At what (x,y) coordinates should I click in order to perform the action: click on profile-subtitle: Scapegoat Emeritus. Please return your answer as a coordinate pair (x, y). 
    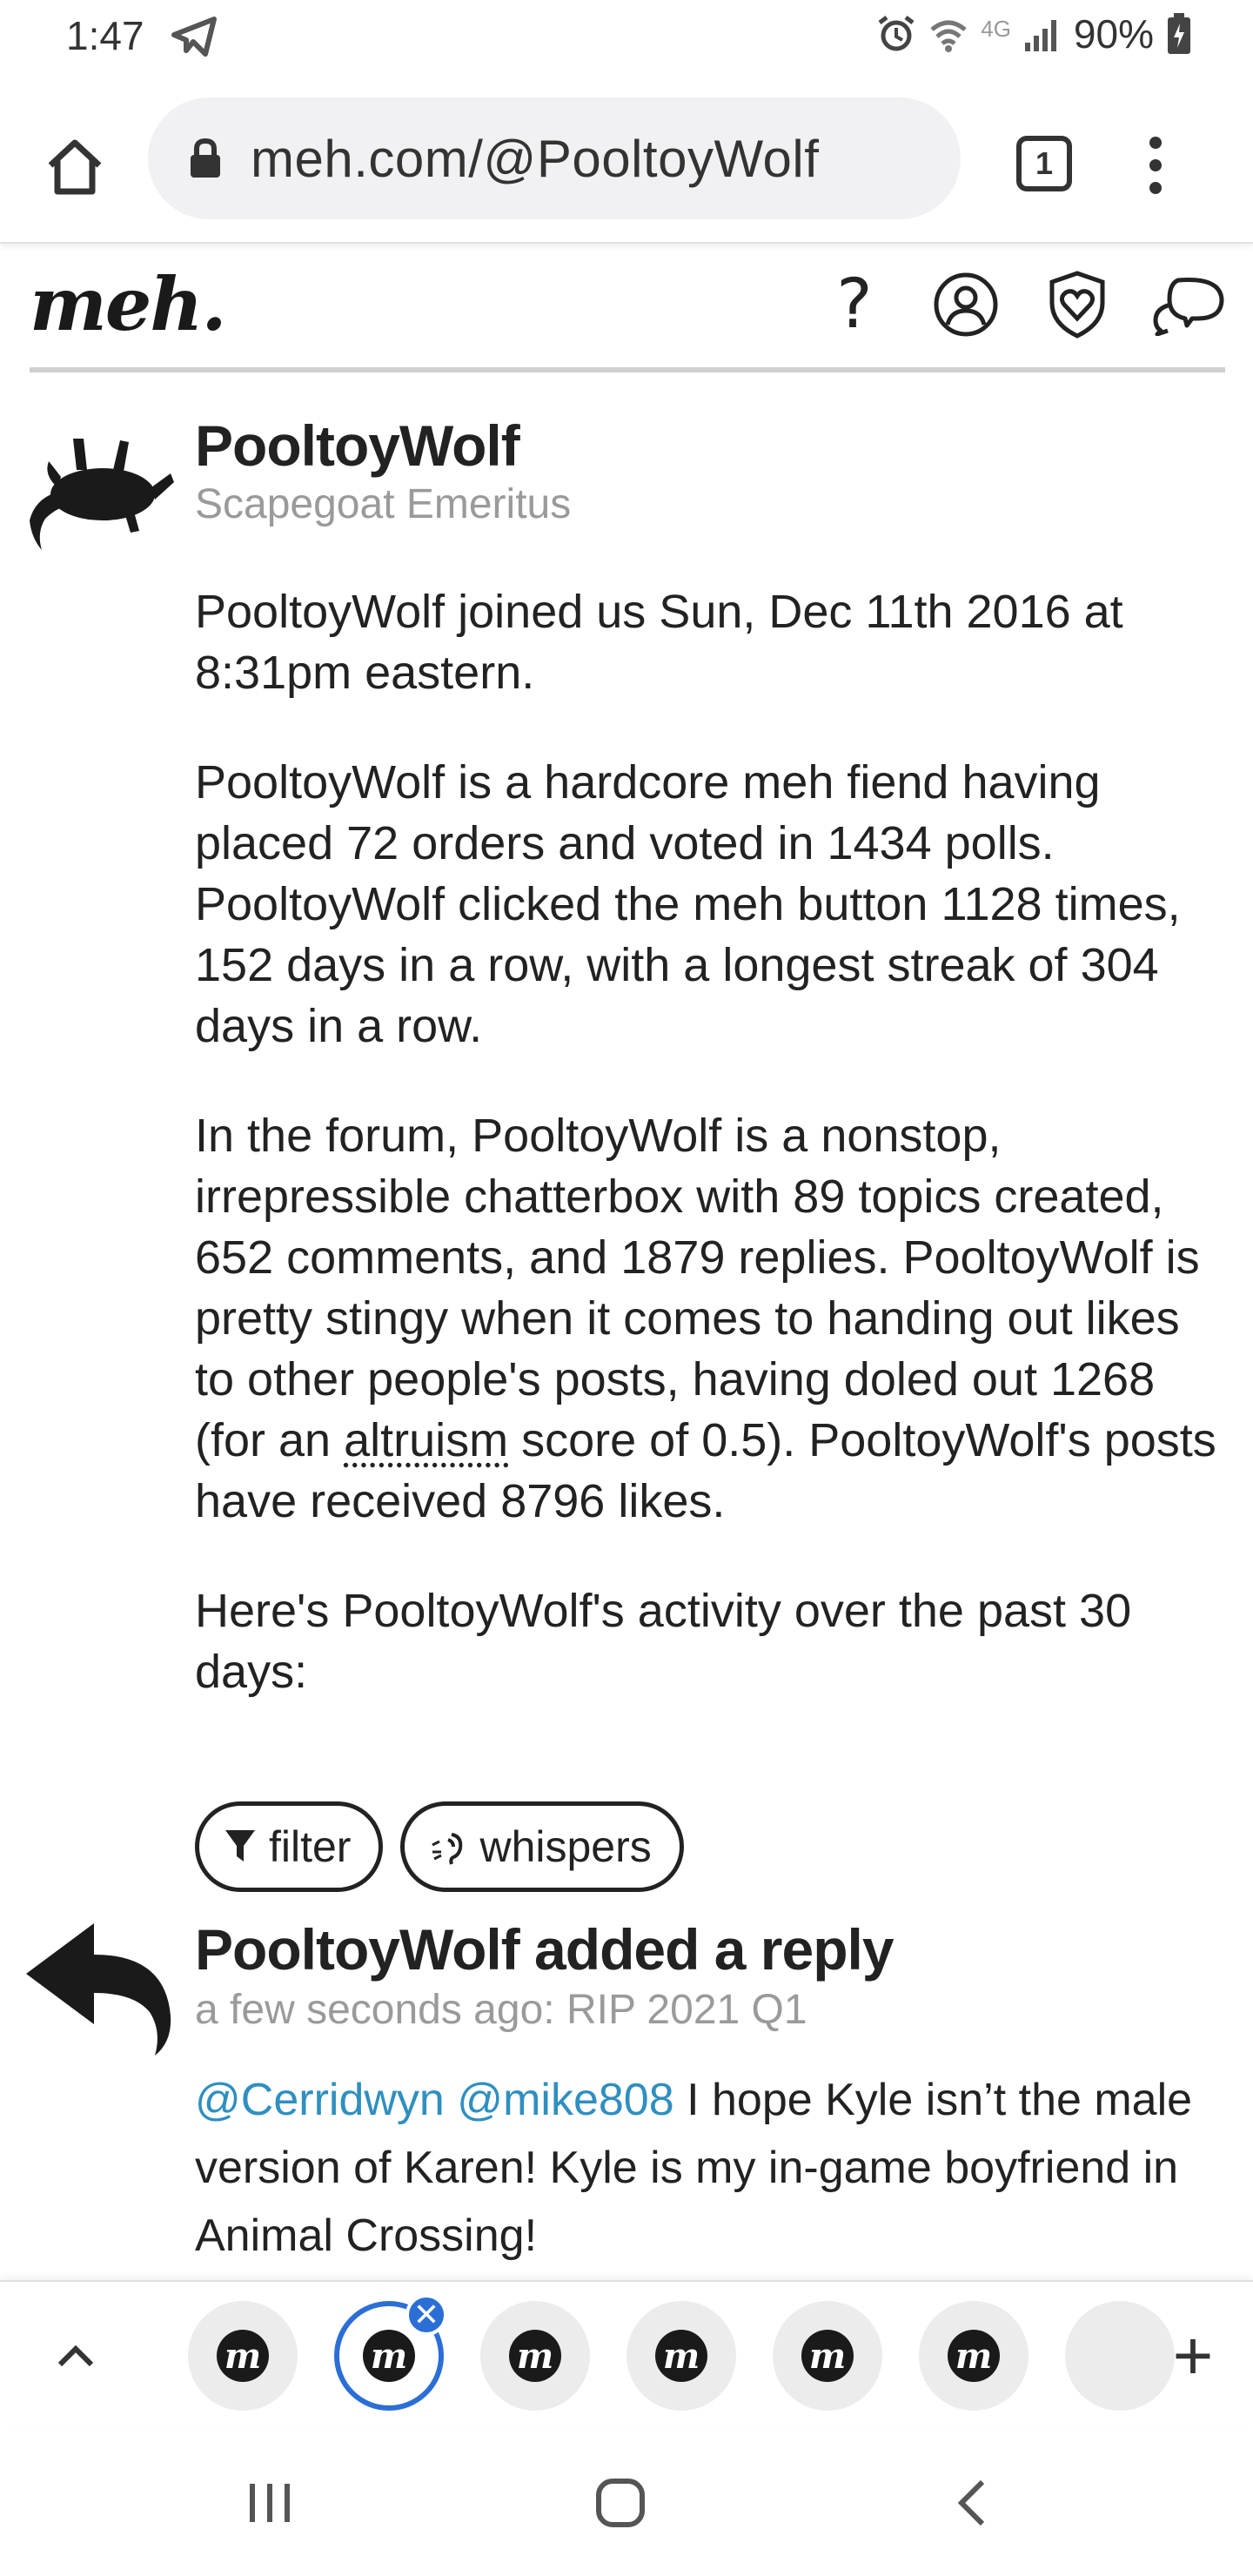
    Looking at the image, I should click on (383, 504).